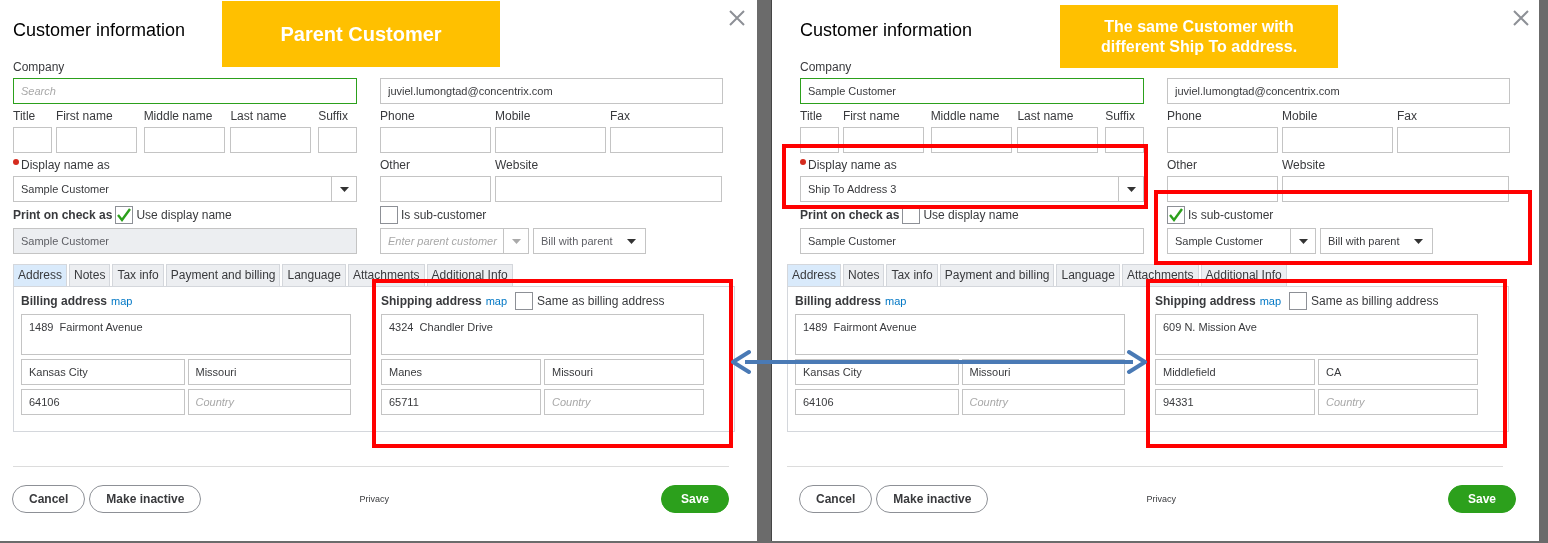 Image resolution: width=1548 pixels, height=543 pixels. I want to click on company-field: Sample Customer, so click(972, 91).